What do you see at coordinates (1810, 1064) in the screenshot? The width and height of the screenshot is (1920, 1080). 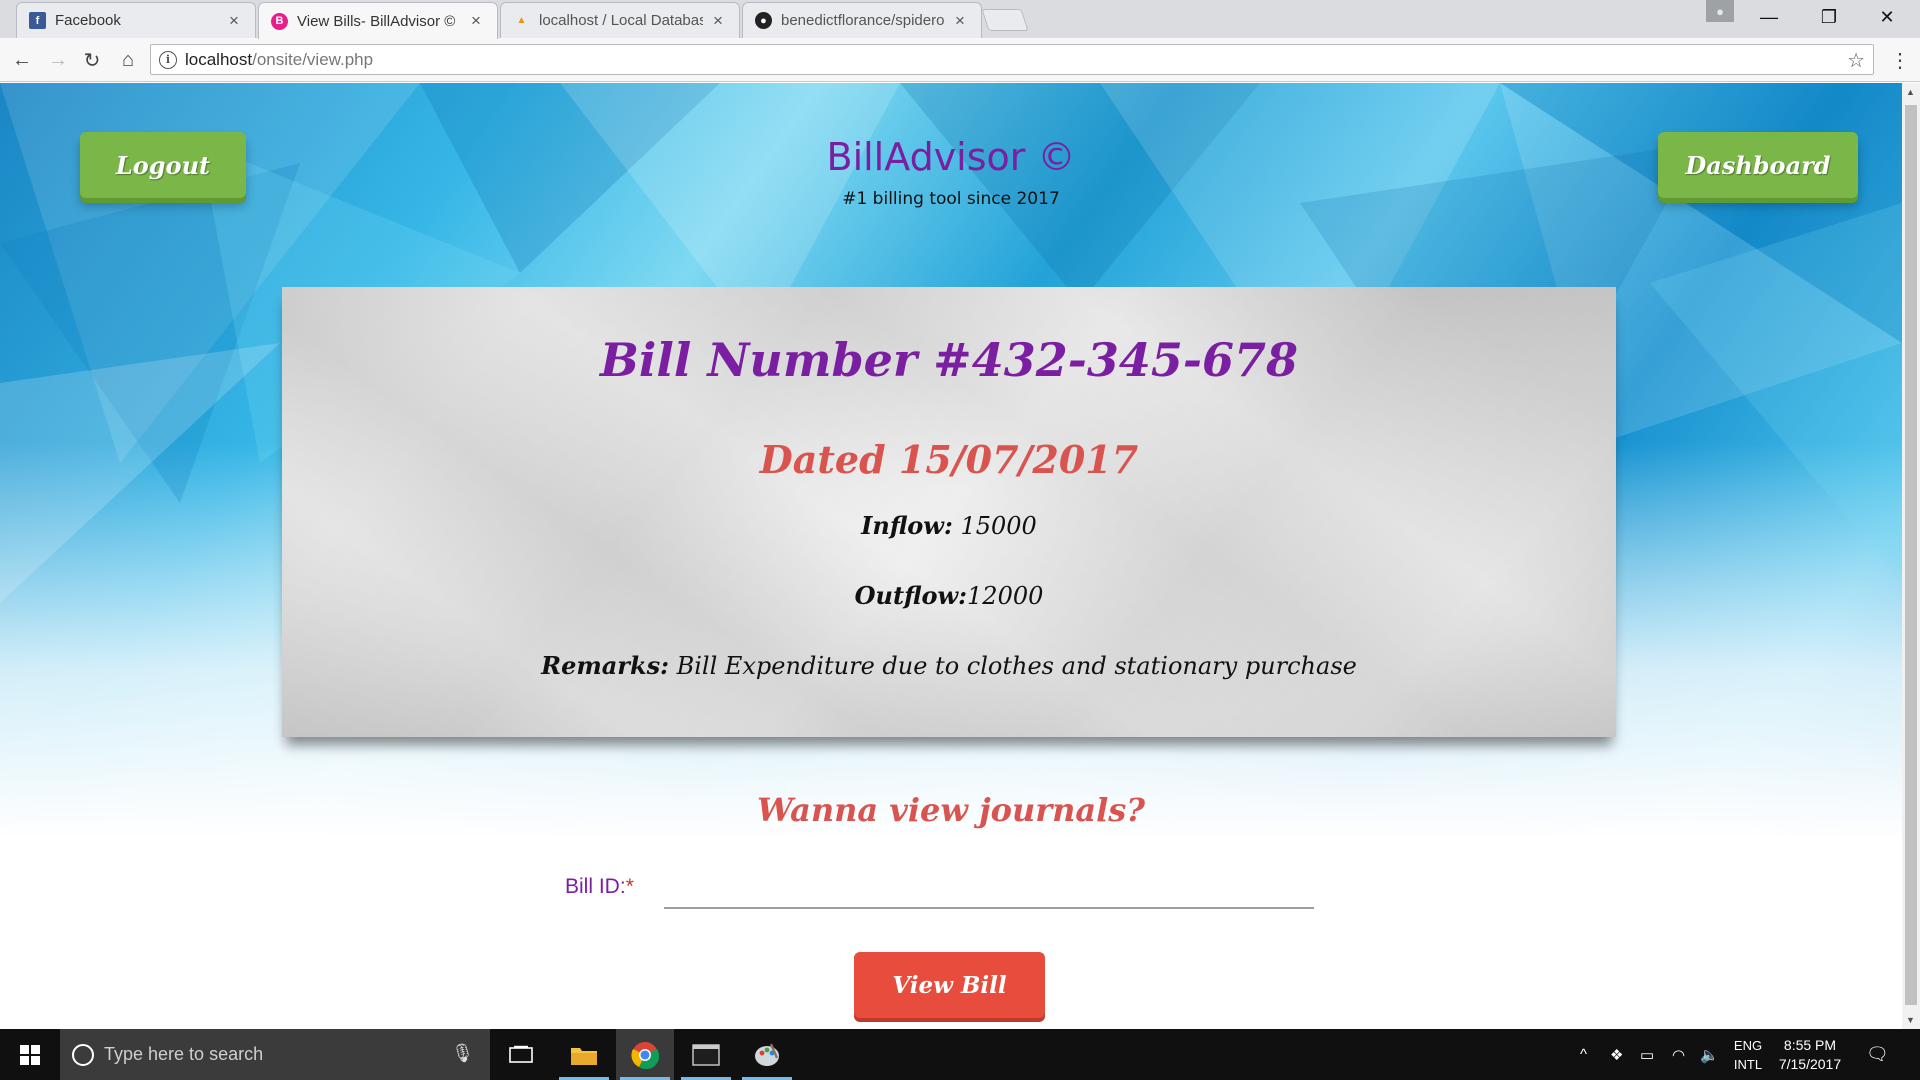 I see `clock-date: 7/15/2017` at bounding box center [1810, 1064].